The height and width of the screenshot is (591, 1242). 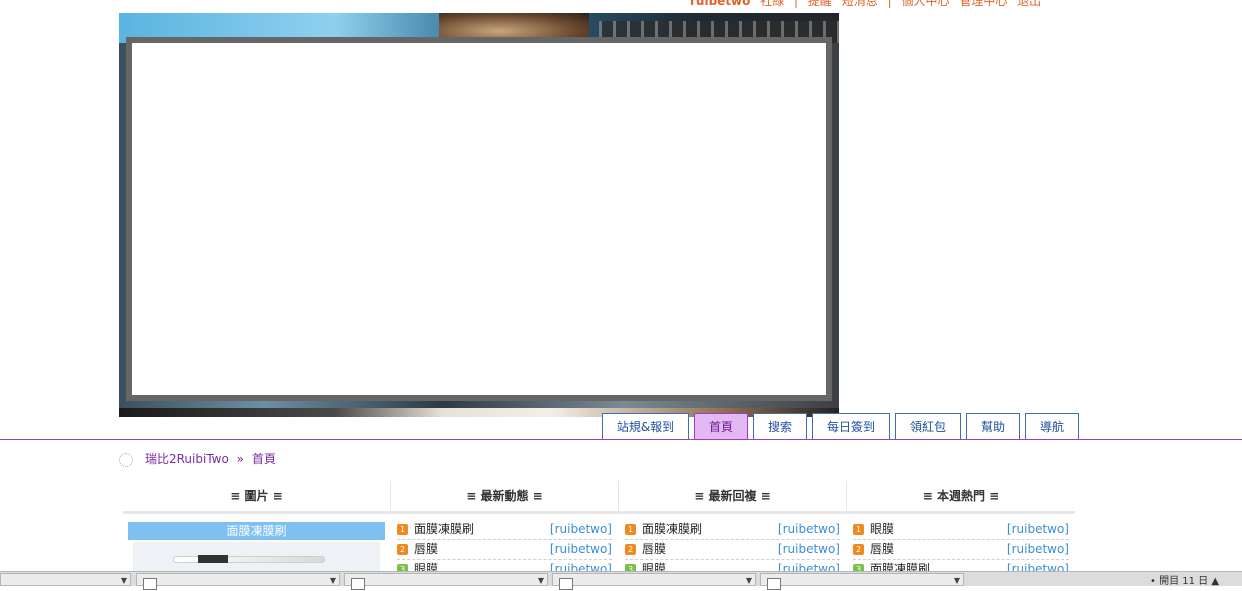 What do you see at coordinates (249, 559) in the screenshot?
I see `brush-image` at bounding box center [249, 559].